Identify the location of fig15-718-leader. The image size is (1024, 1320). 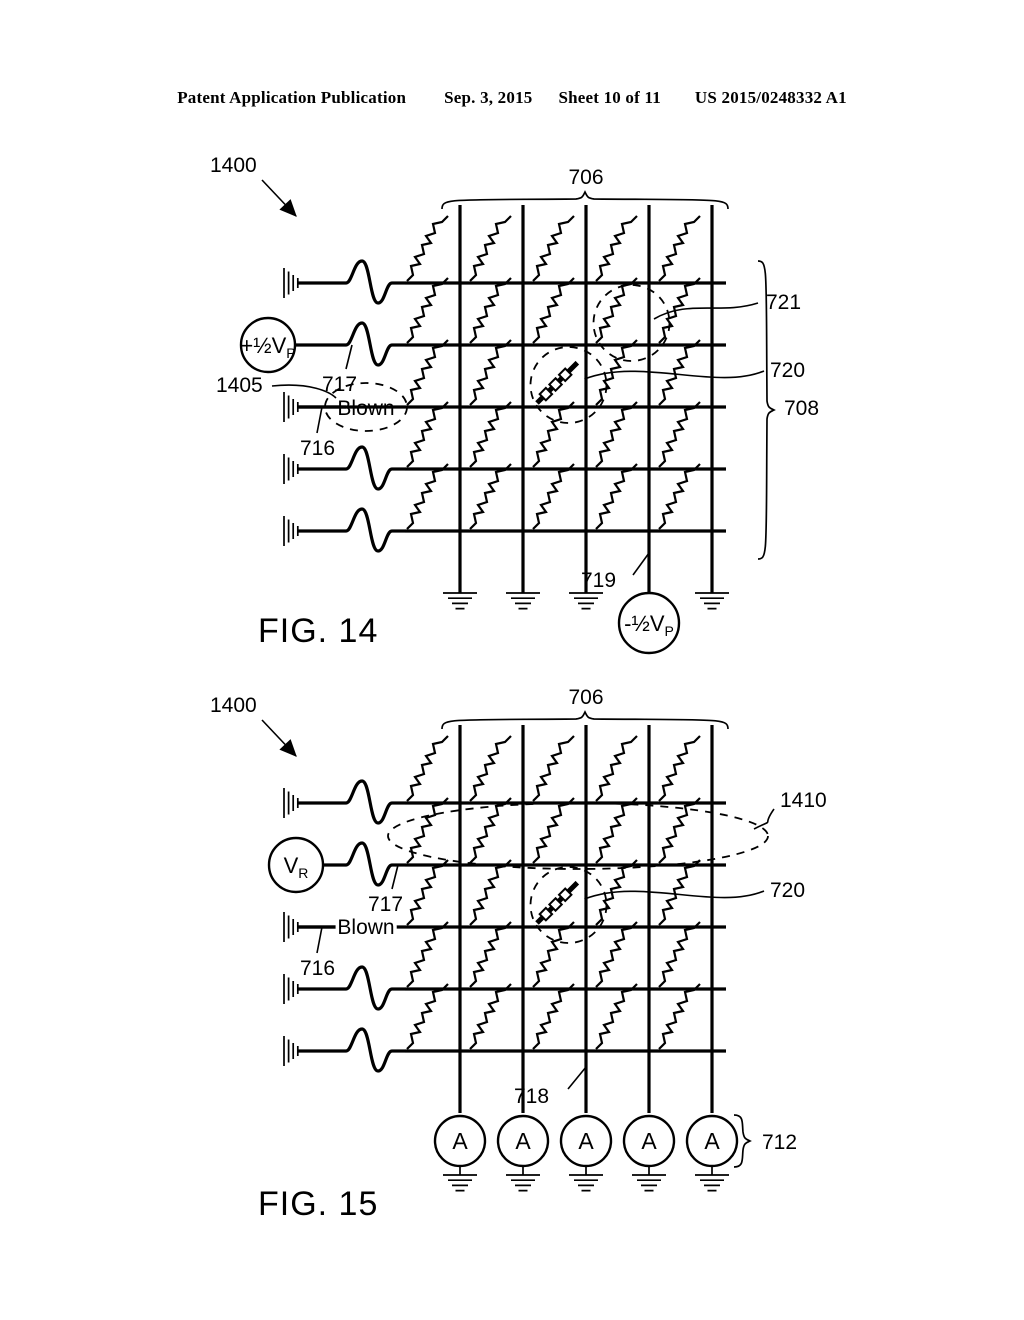
(577, 1078).